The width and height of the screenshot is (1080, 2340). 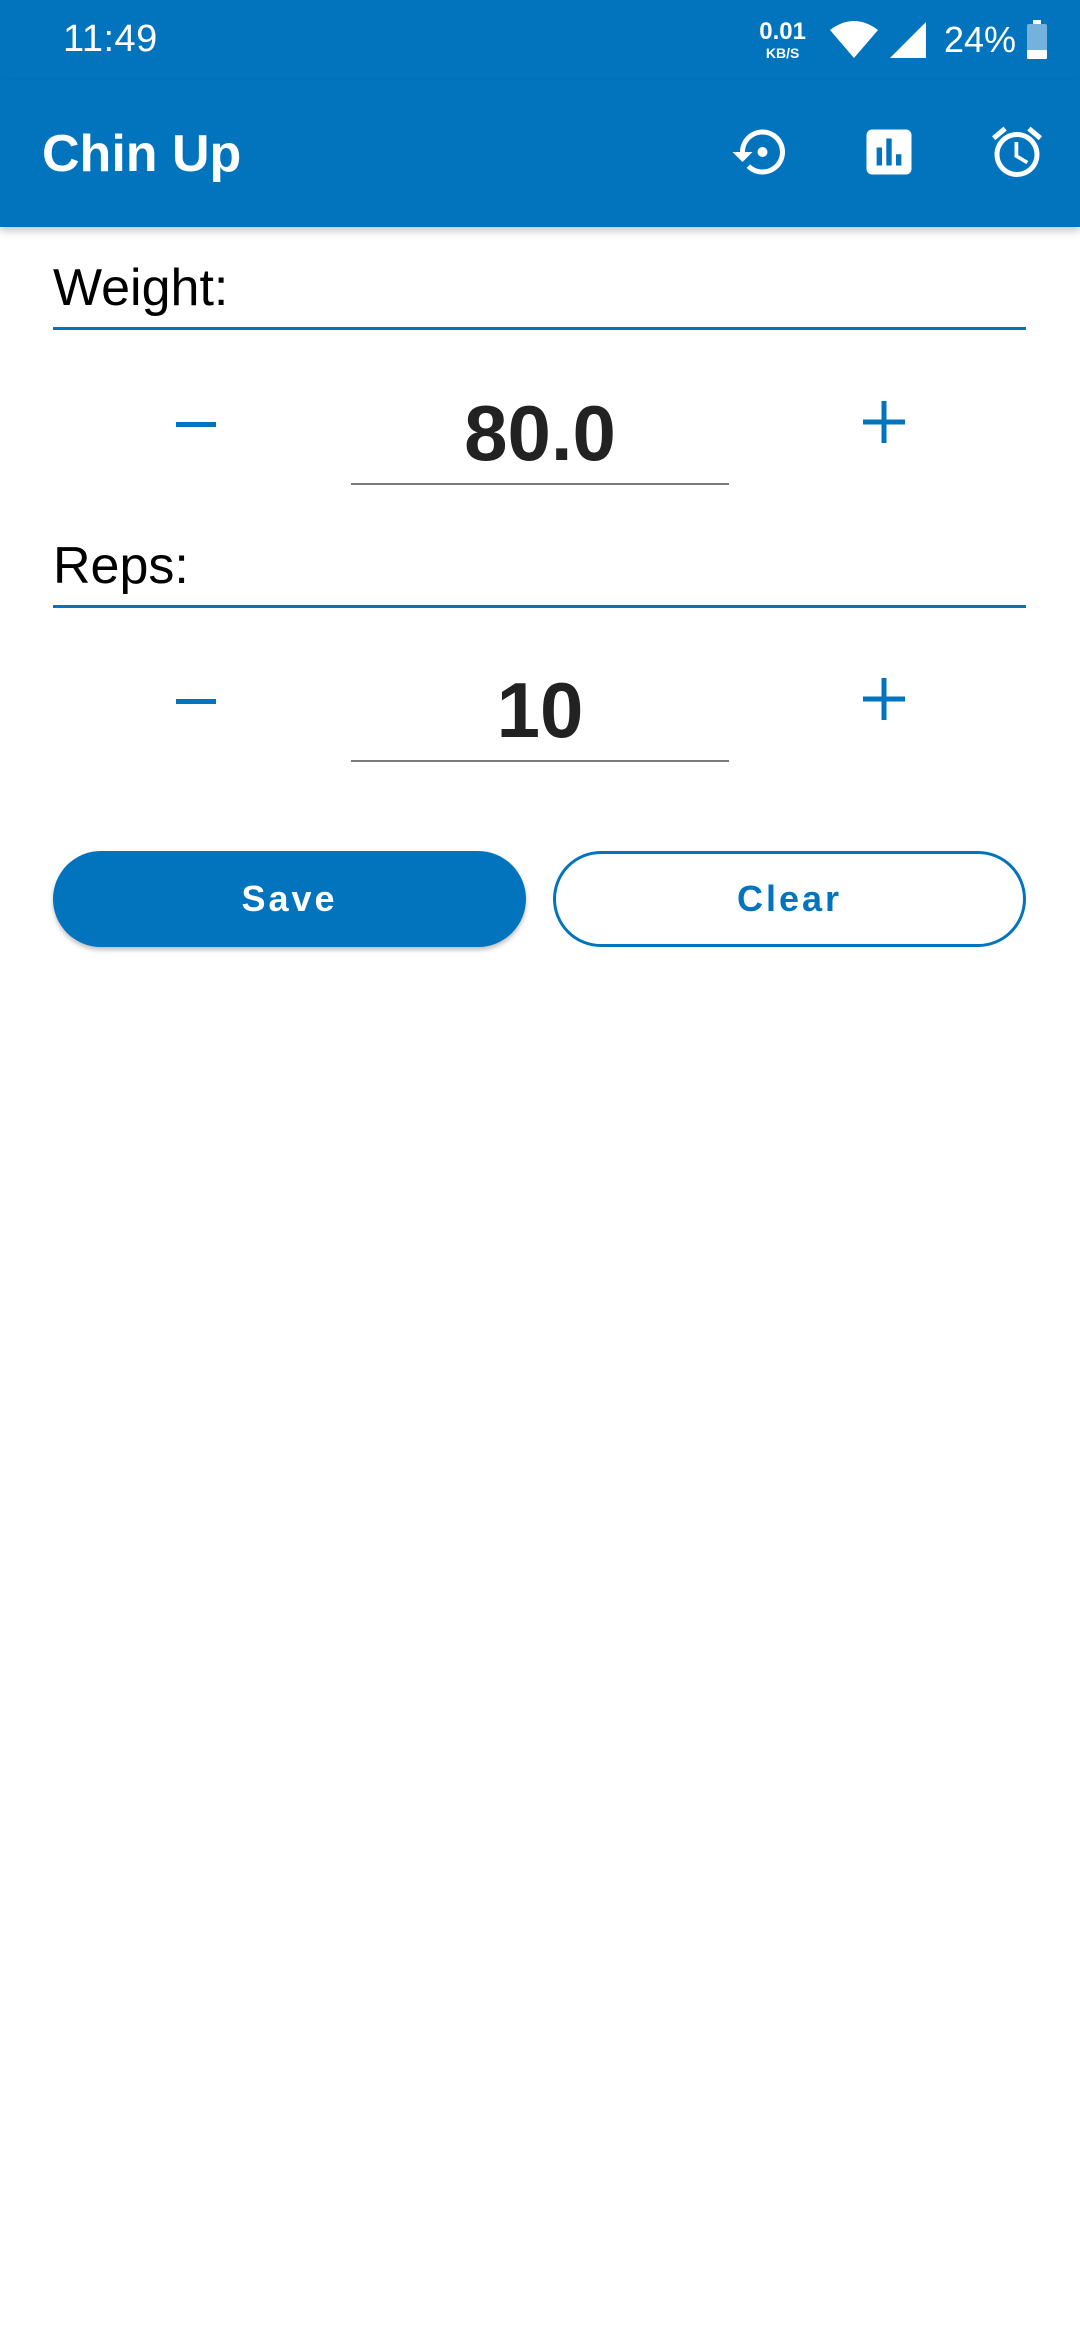 I want to click on weight-decrement-button, so click(x=196, y=424).